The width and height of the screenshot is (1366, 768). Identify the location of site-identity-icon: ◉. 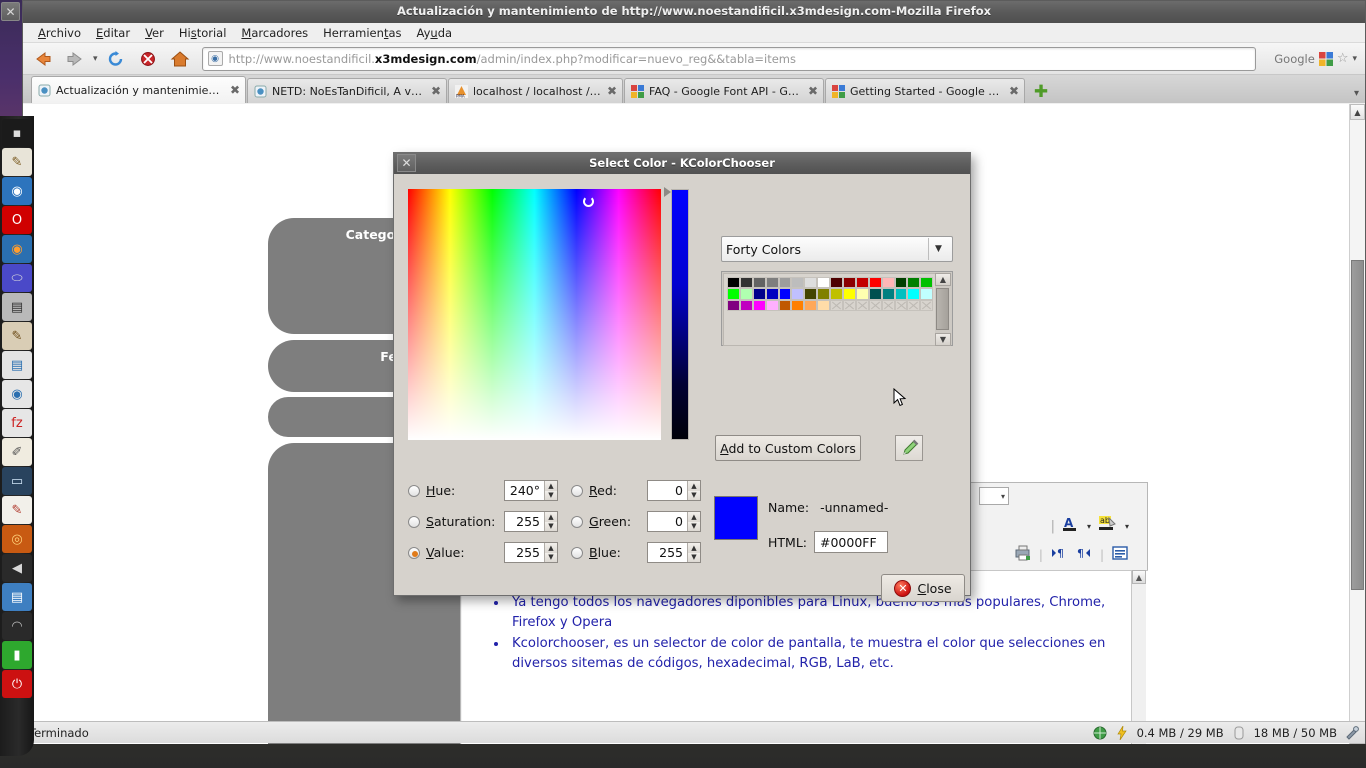
(215, 58).